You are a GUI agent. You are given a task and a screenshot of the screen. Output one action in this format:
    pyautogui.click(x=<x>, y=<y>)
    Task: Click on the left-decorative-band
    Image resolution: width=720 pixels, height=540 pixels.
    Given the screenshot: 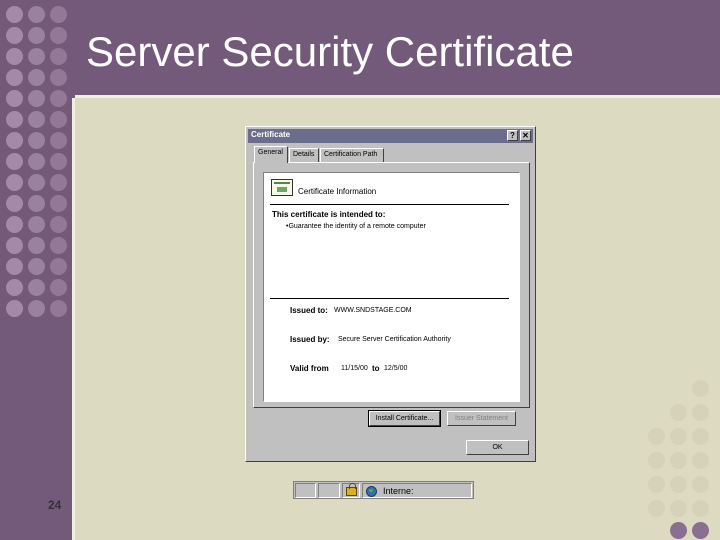 What is the action you would take?
    pyautogui.click(x=37, y=270)
    